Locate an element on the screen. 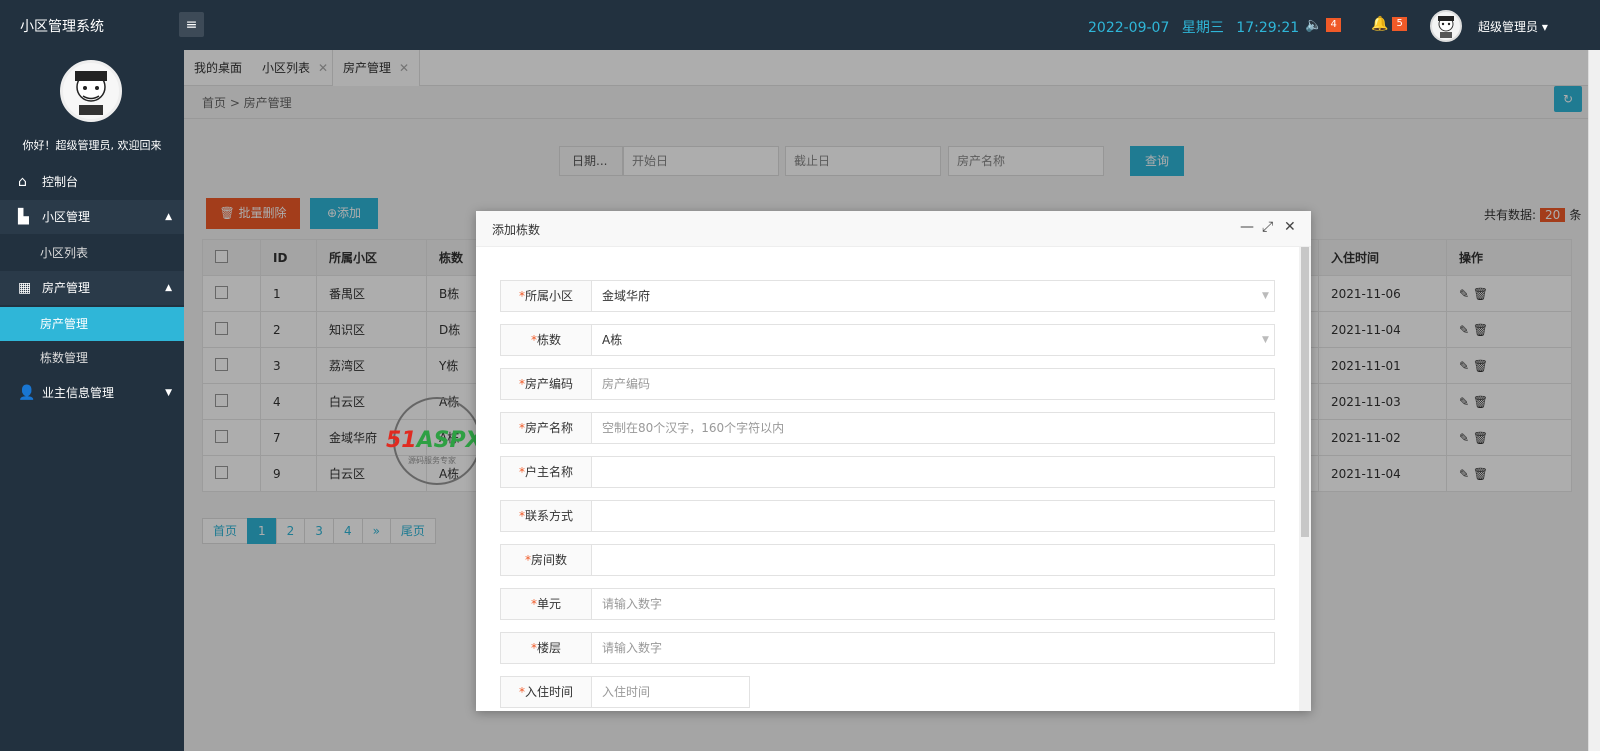  field-community: *所属小区 金域华府 ▼ is located at coordinates (887, 296).